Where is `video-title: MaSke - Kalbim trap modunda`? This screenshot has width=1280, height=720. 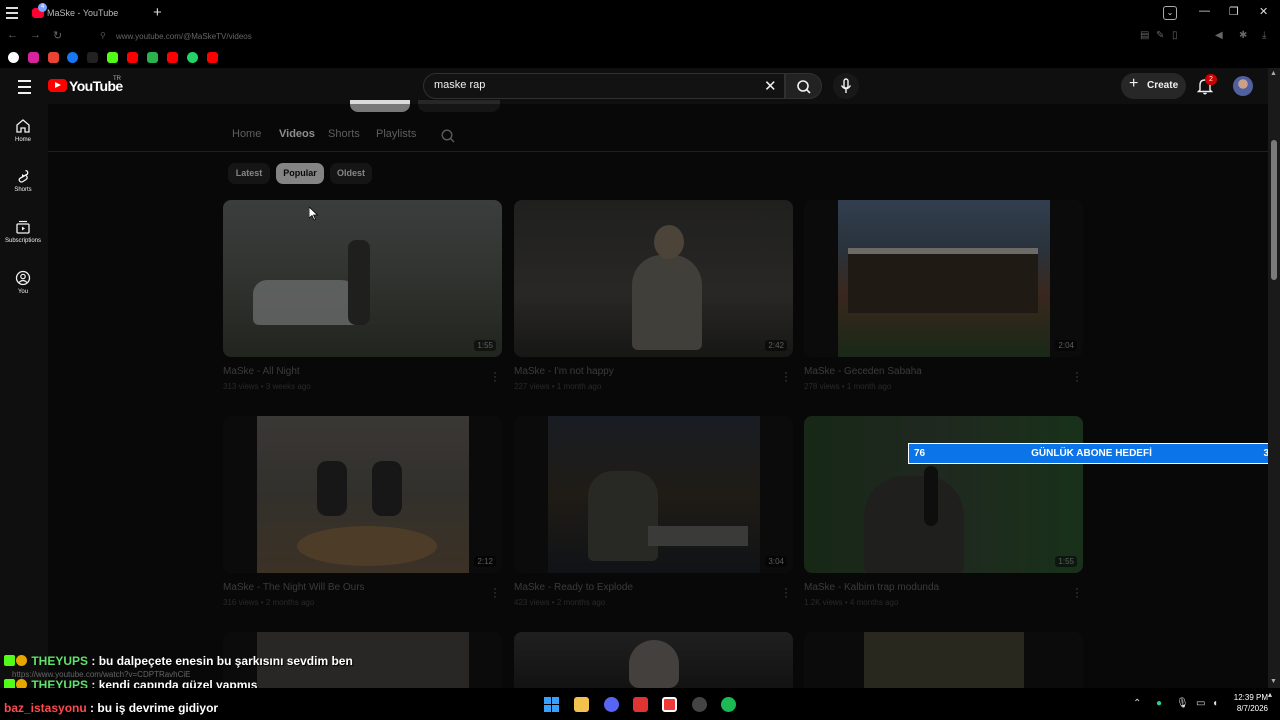 video-title: MaSke - Kalbim trap modunda is located at coordinates (871, 587).